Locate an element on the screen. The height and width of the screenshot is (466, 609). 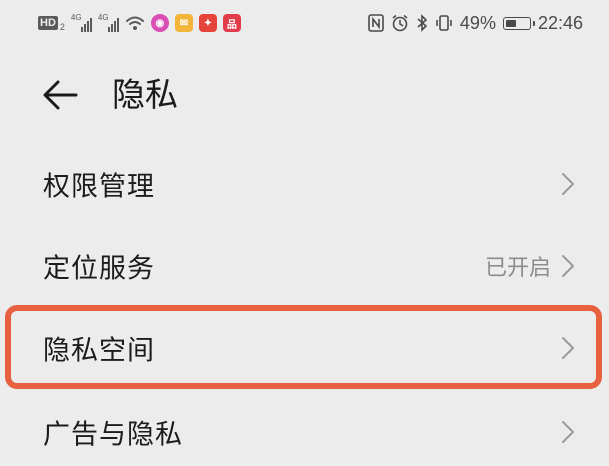
status-bar-left: HD 2 4G 4G ◉ ✉ ✦ 品 is located at coordinates (139, 23).